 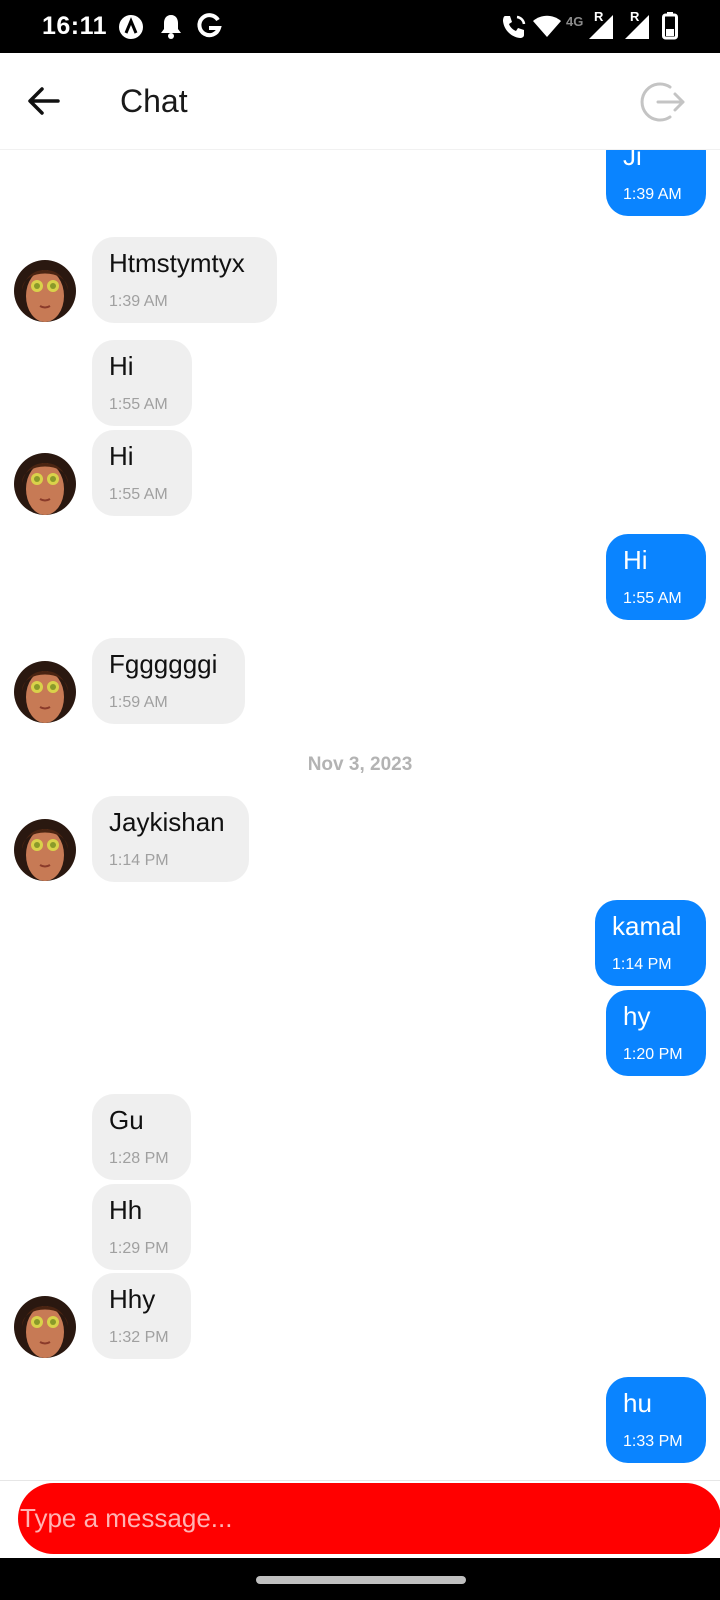 What do you see at coordinates (138, 702) in the screenshot?
I see `message-time: 1:59 AM` at bounding box center [138, 702].